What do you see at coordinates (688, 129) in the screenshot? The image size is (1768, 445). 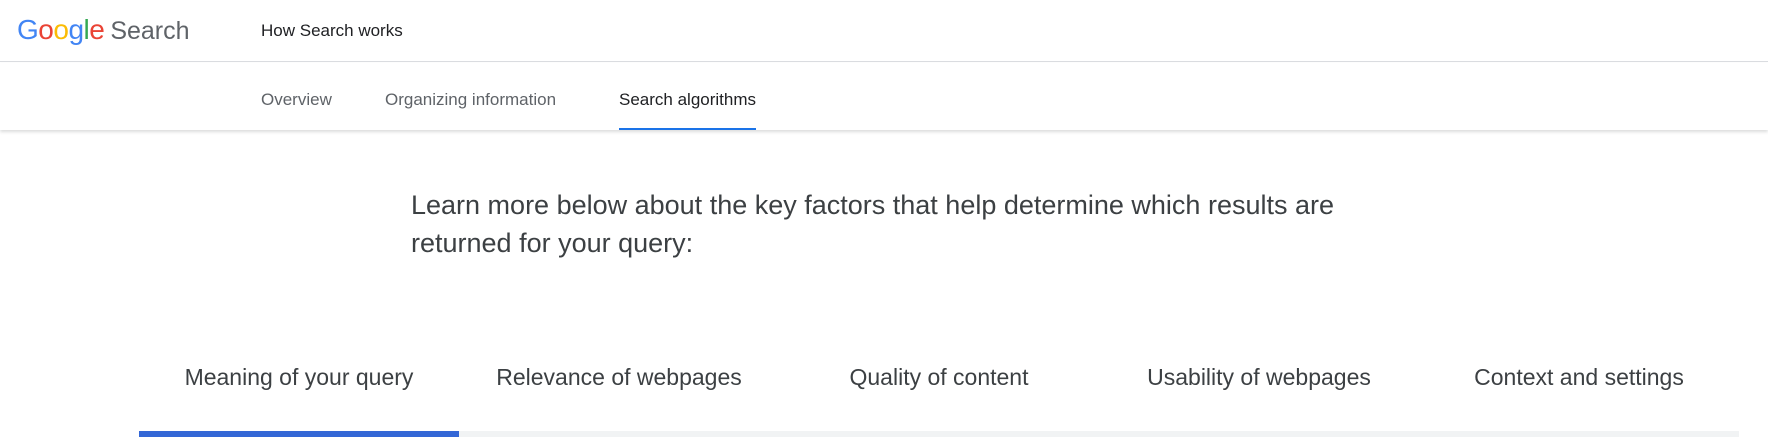 I see `active-tab-indicator` at bounding box center [688, 129].